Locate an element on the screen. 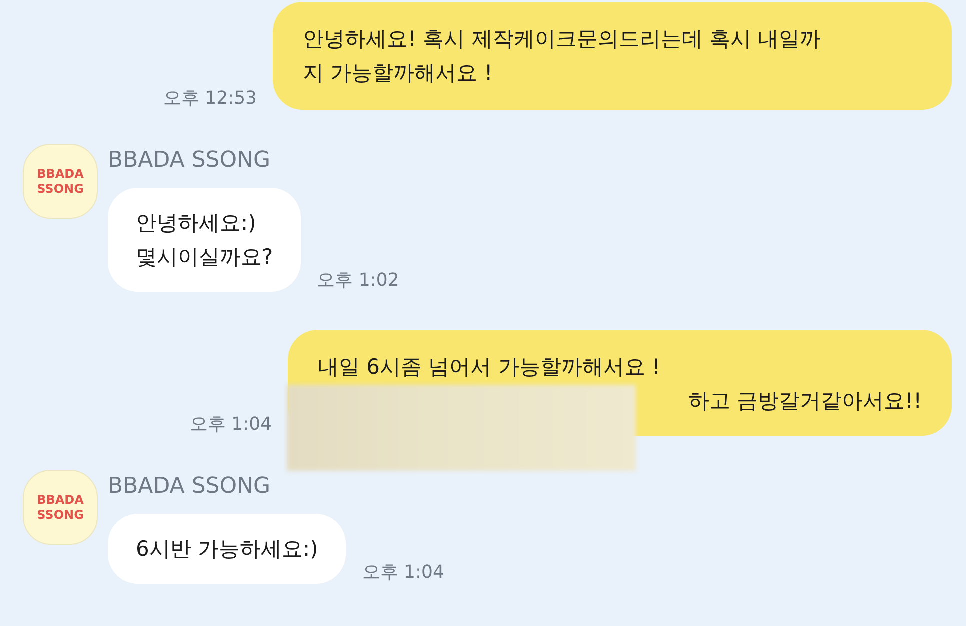  message-text: 몇시이실까요? is located at coordinates (205, 257).